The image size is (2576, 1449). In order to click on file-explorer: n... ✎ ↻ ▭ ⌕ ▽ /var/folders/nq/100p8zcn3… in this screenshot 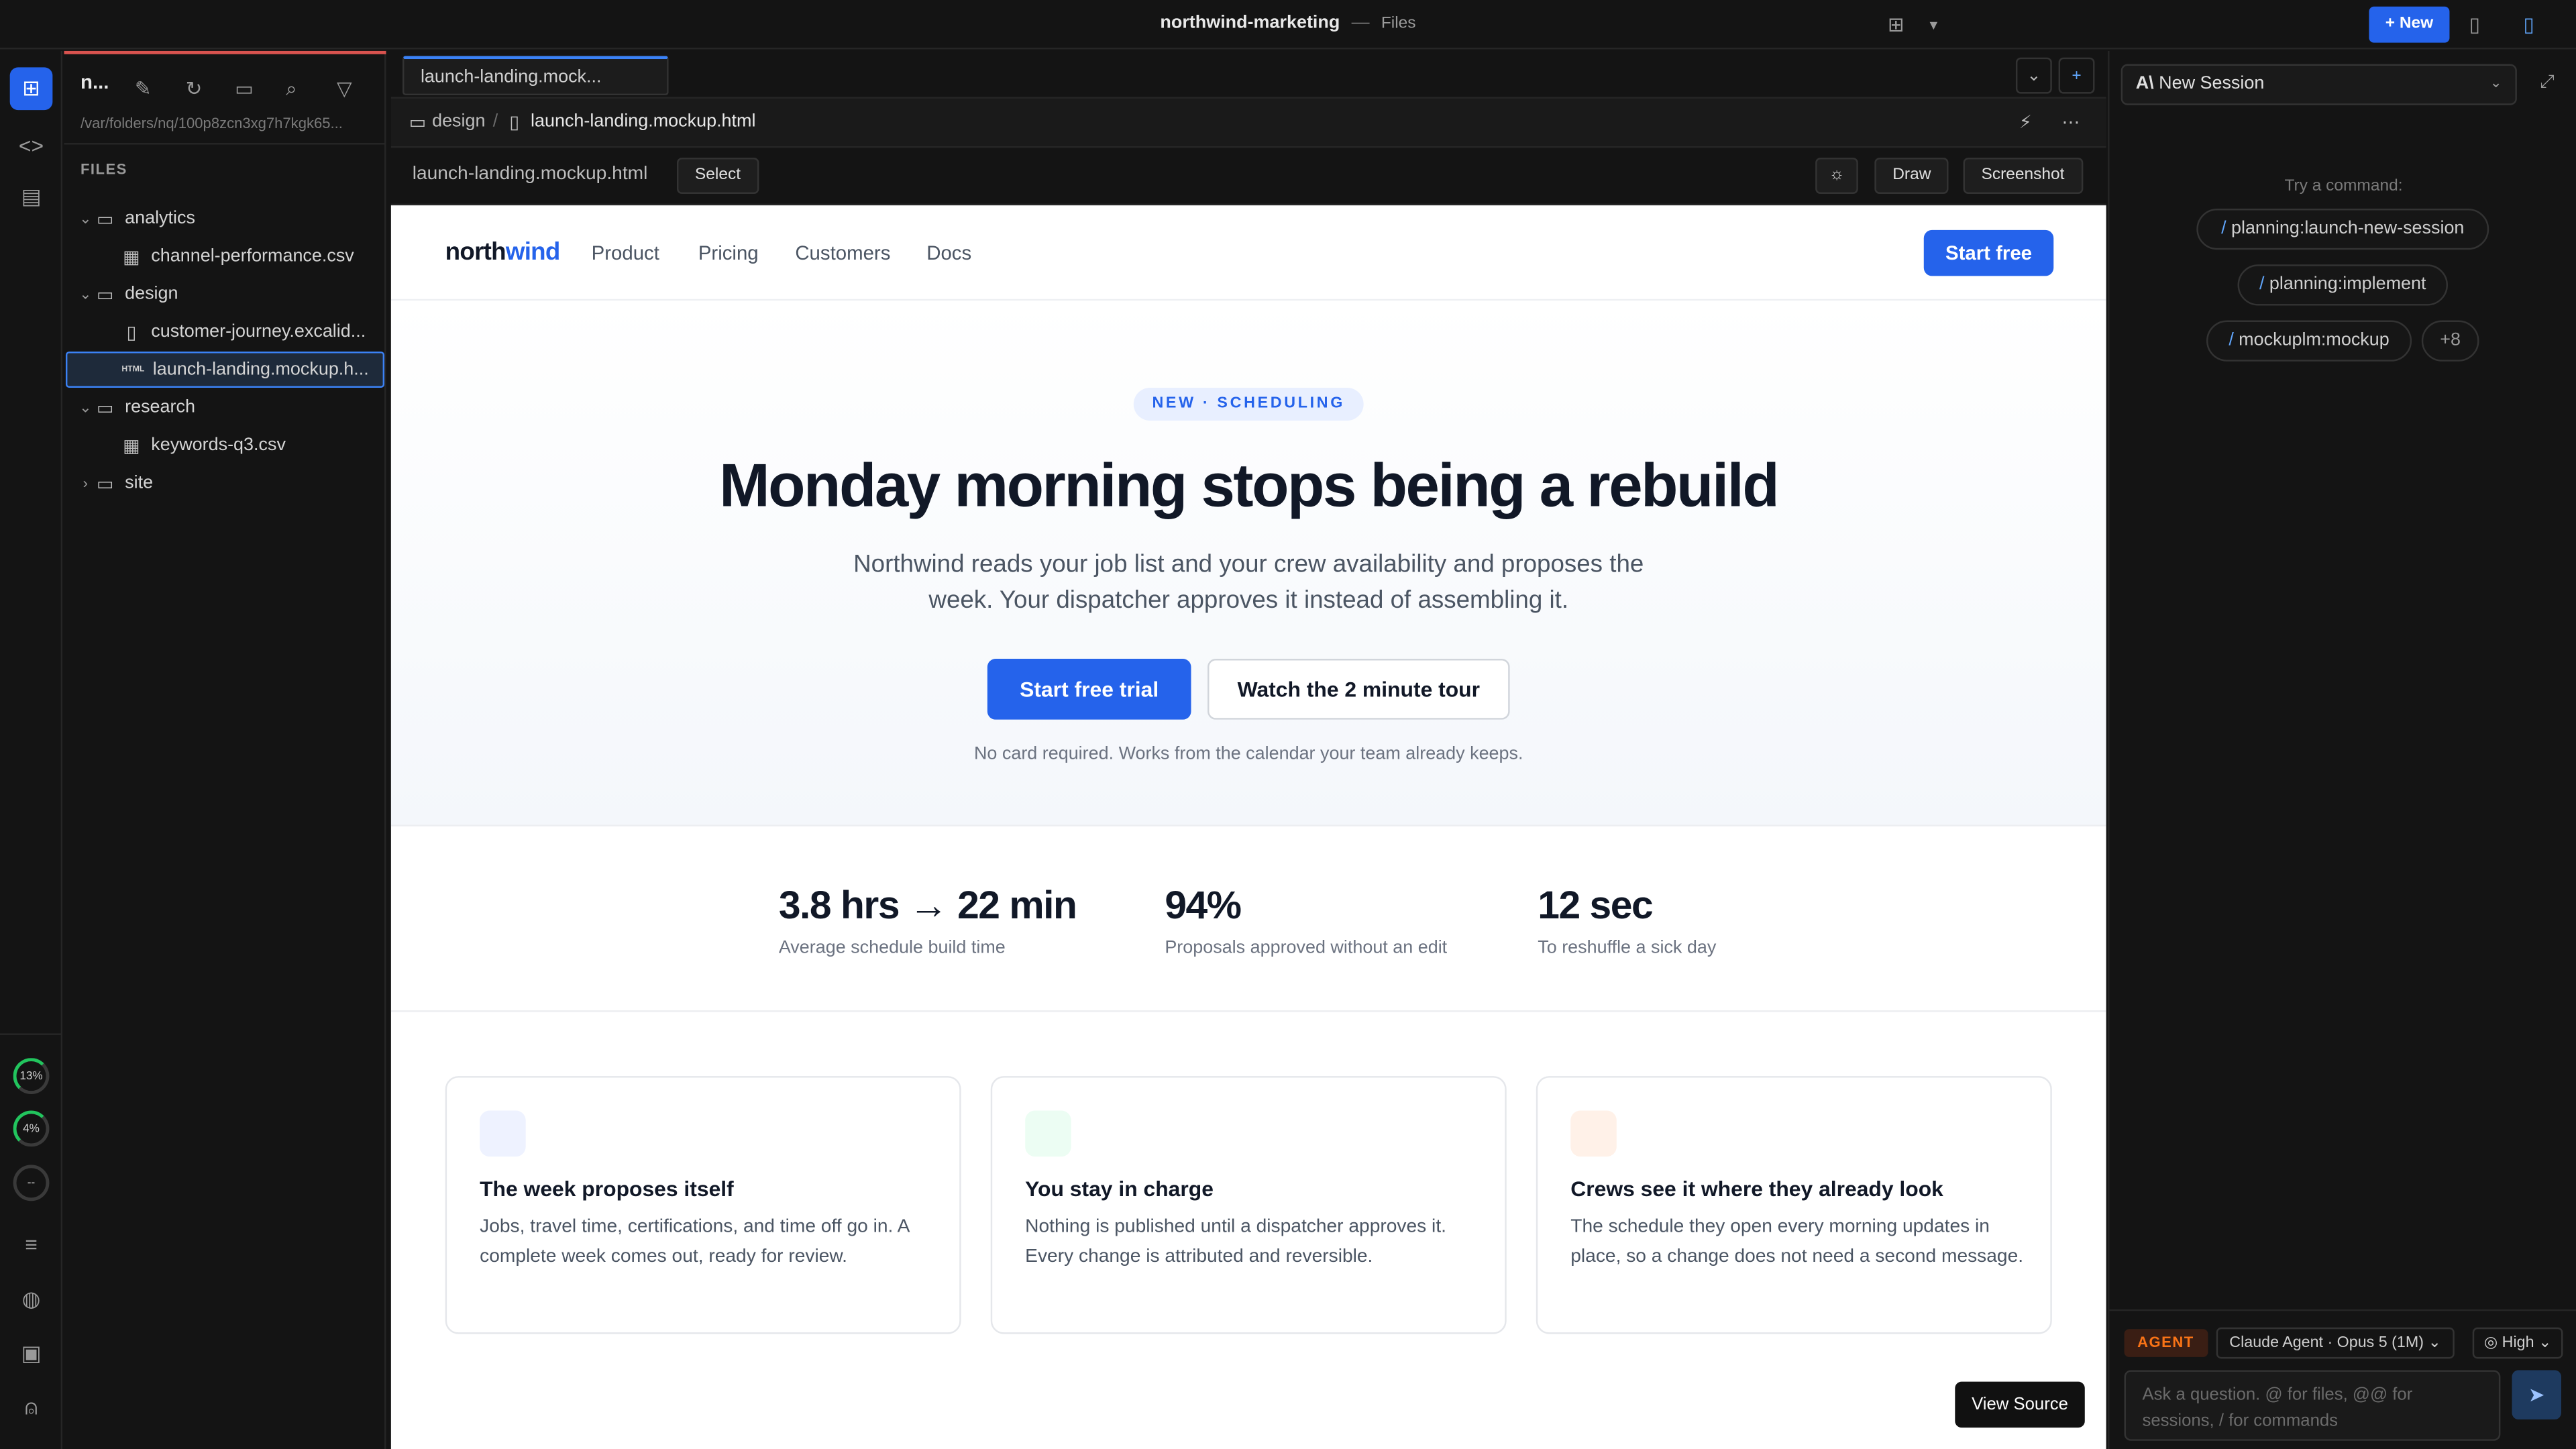, I will do `click(225, 749)`.